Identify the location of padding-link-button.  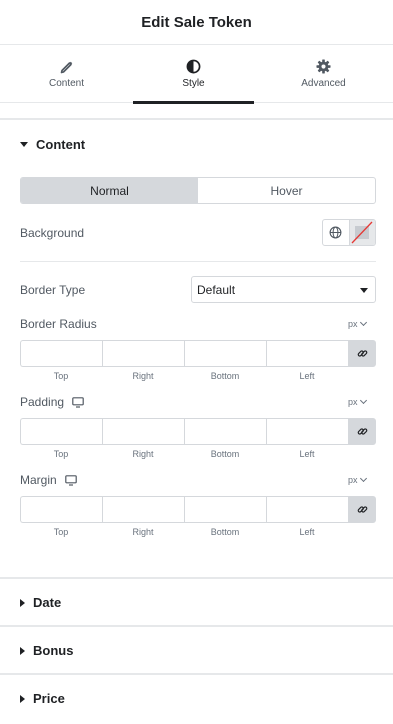
(362, 431).